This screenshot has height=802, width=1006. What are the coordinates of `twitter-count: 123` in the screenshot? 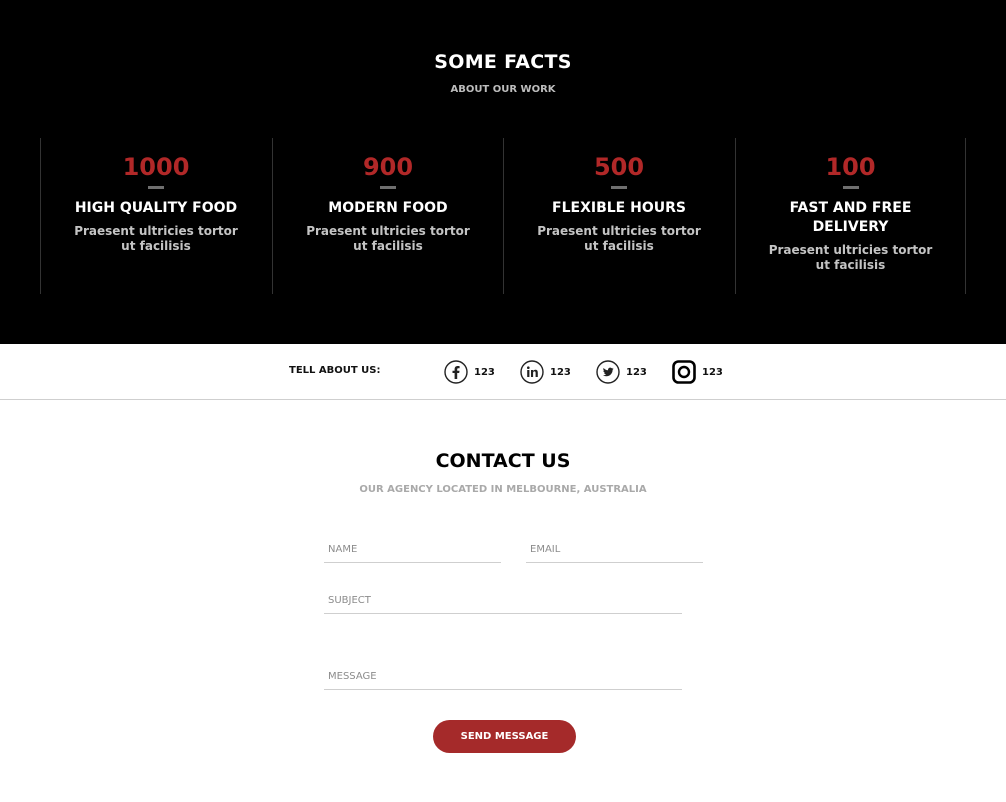 It's located at (636, 372).